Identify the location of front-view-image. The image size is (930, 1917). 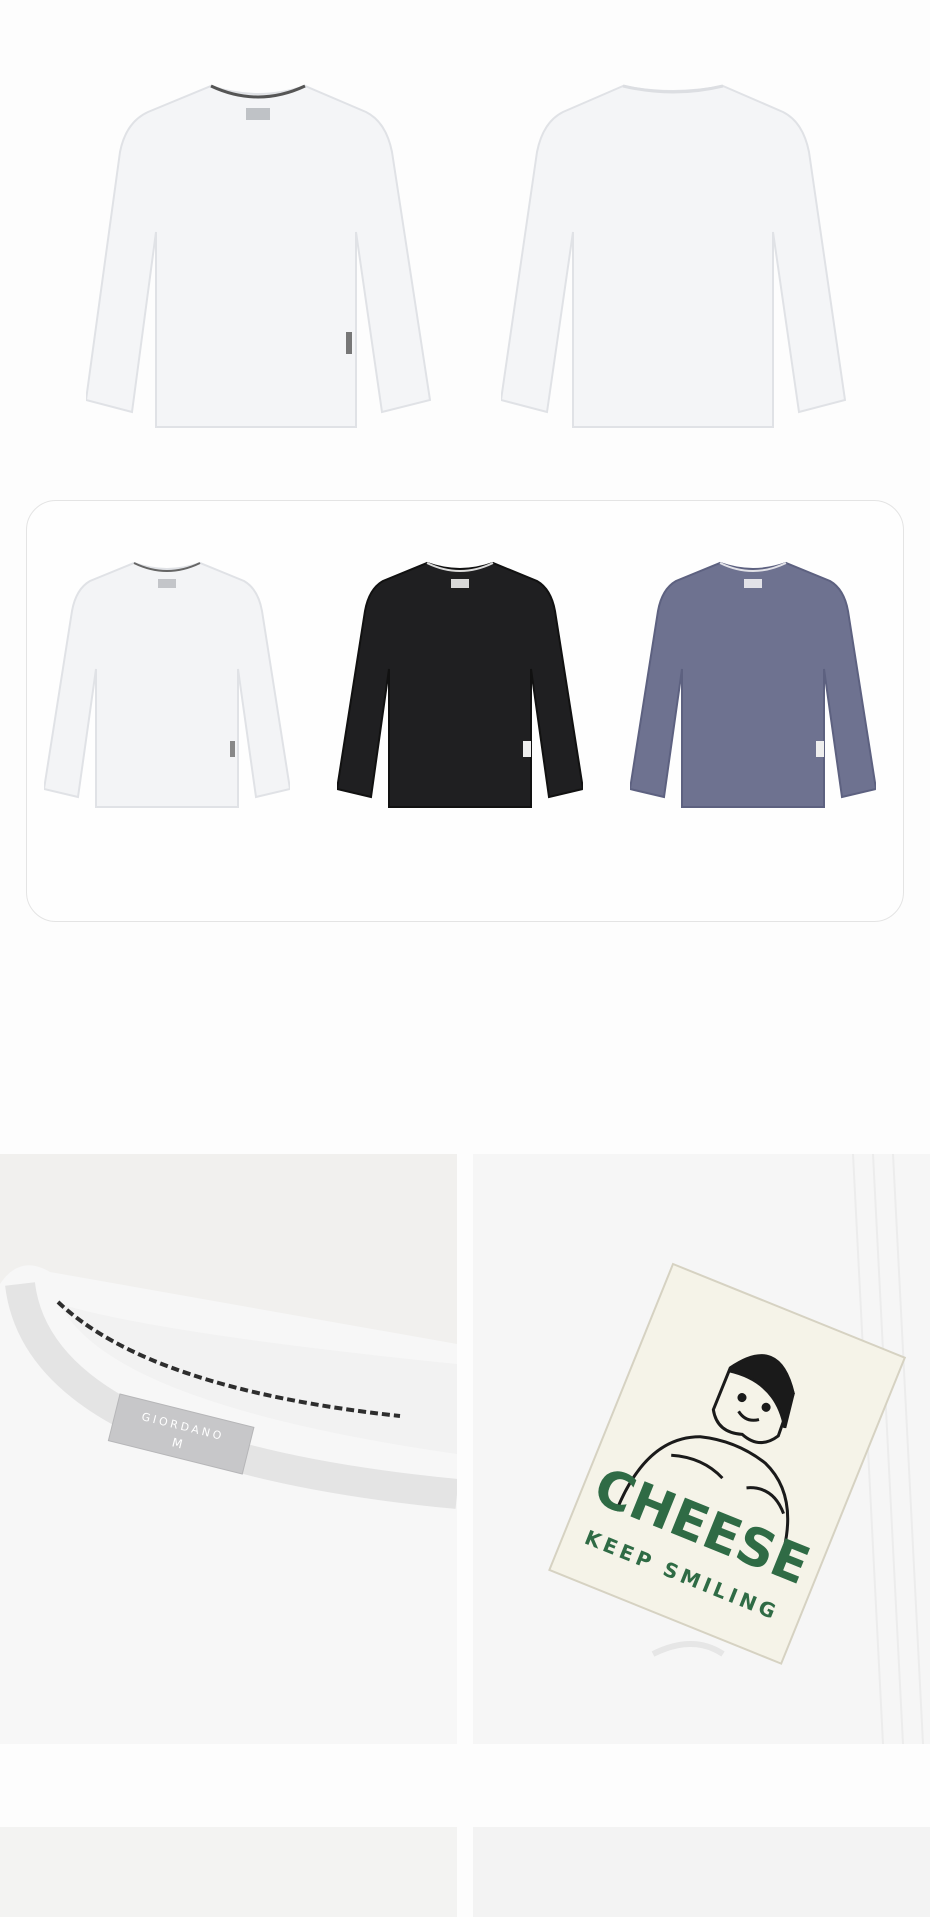
(258, 257).